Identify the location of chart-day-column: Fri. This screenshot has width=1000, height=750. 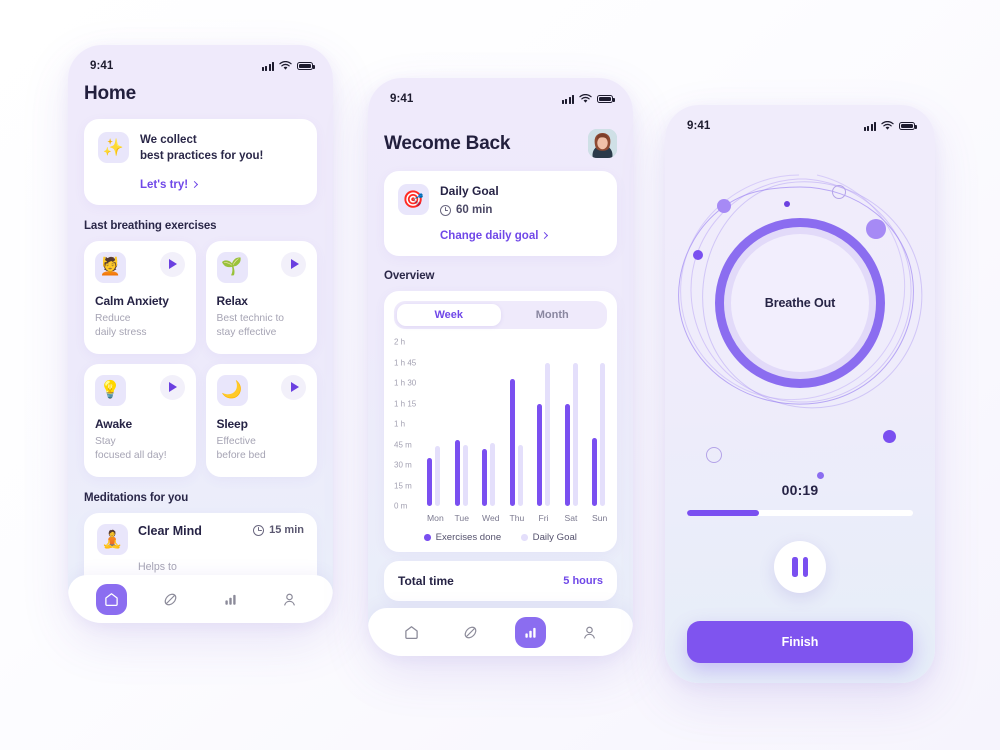
(543, 430).